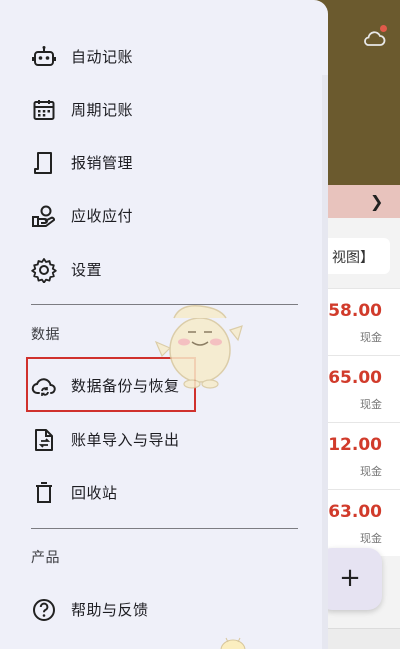 This screenshot has width=400, height=649. Describe the element at coordinates (383, 28) in the screenshot. I see `notification-dot` at that location.